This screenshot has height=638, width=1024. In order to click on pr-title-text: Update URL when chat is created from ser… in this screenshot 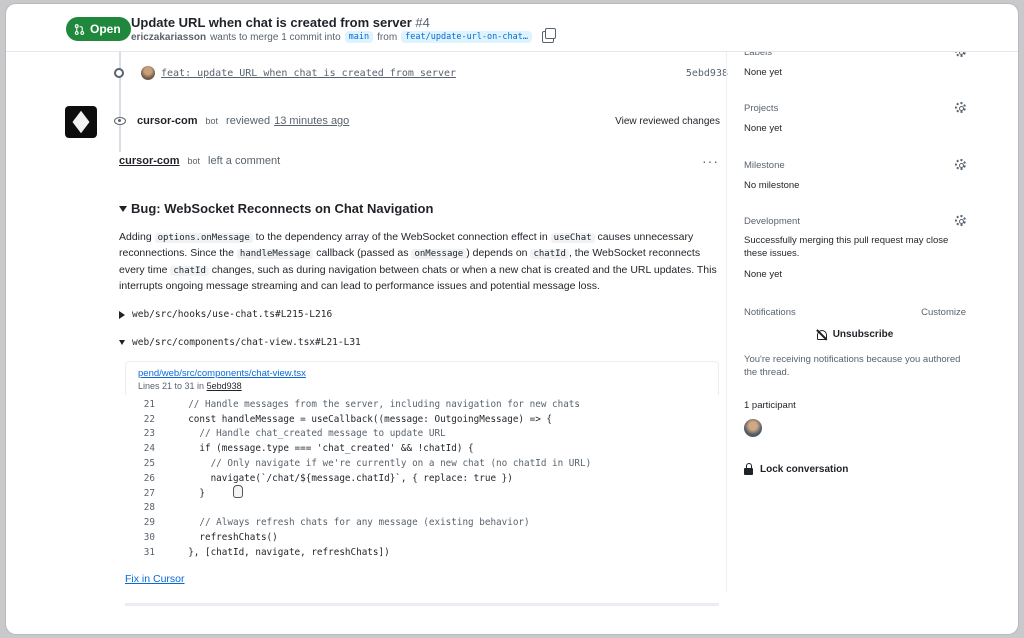, I will do `click(271, 22)`.